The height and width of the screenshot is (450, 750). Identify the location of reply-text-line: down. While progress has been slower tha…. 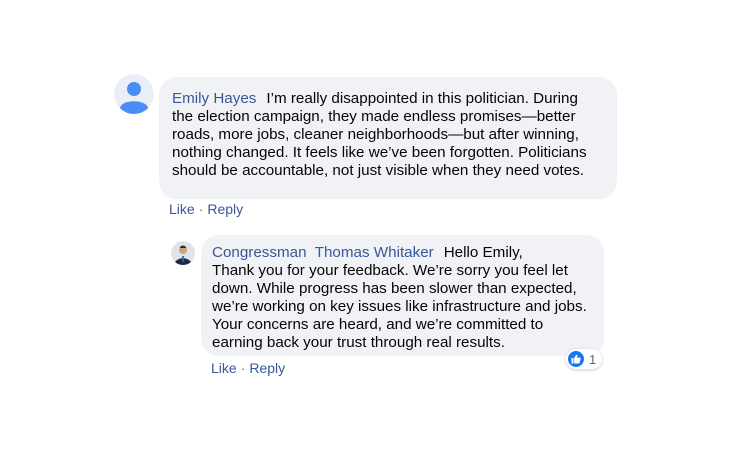
(394, 288).